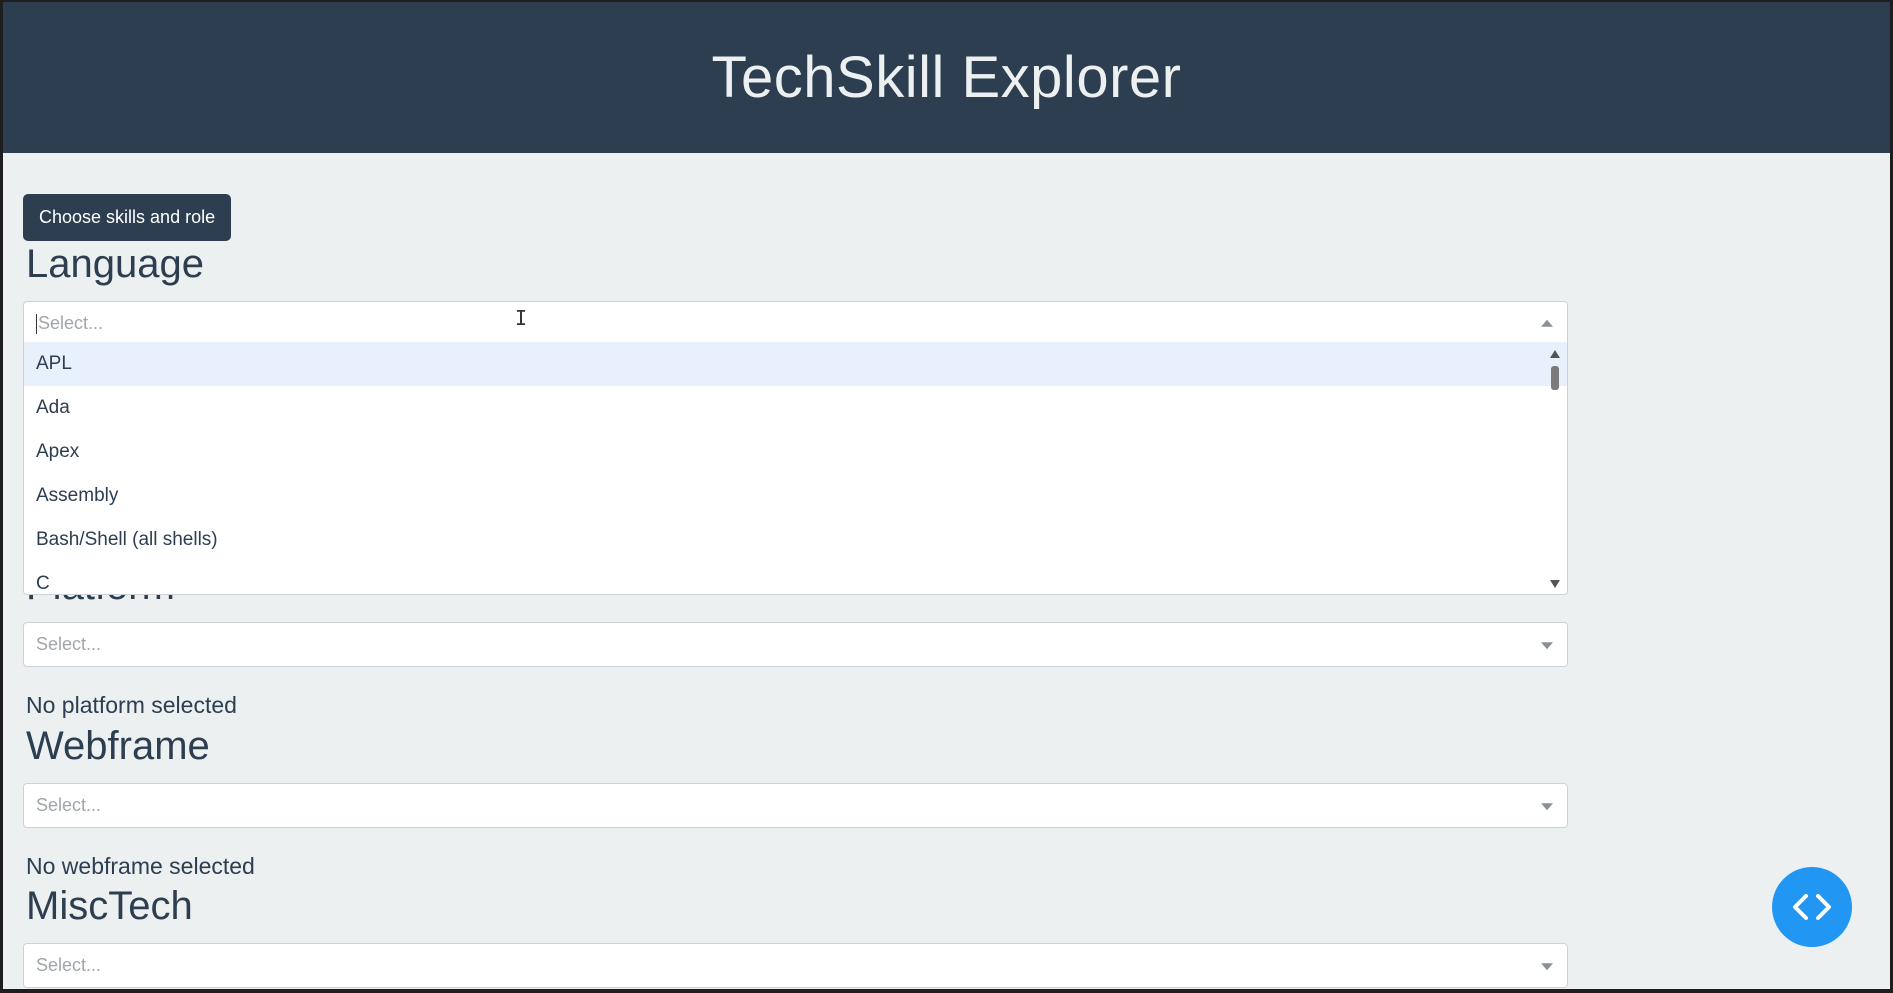  I want to click on dropdown-option: Assembly, so click(795, 496).